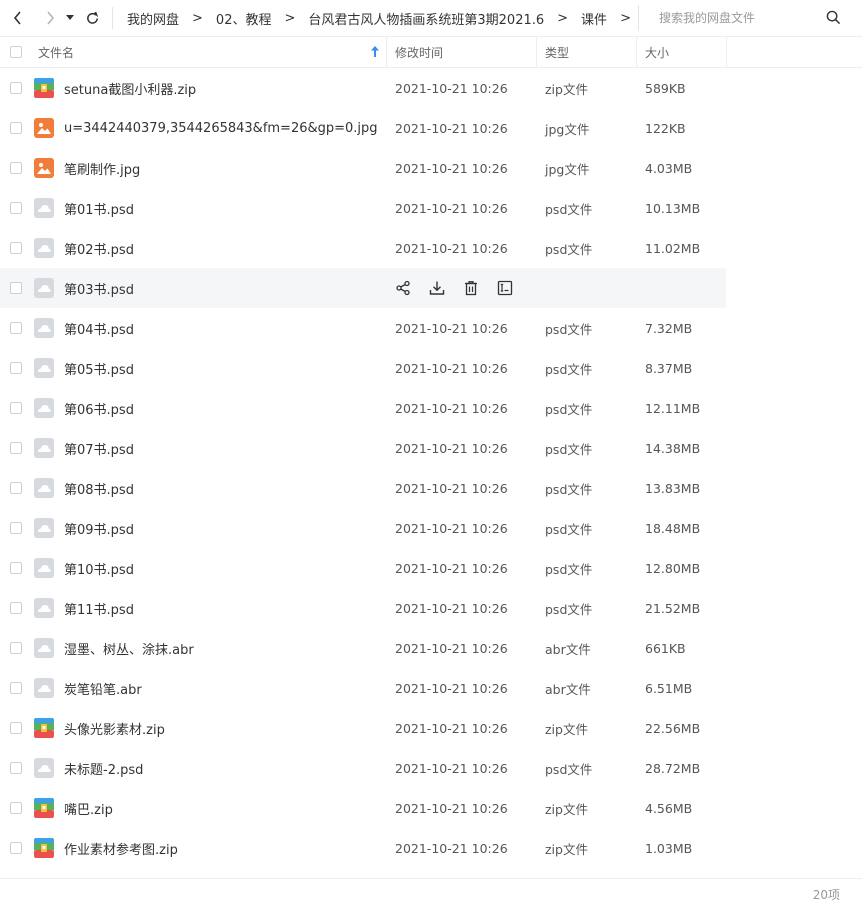 This screenshot has width=862, height=910. Describe the element at coordinates (99, 368) in the screenshot. I see `file-name: 第05书.psd` at that location.